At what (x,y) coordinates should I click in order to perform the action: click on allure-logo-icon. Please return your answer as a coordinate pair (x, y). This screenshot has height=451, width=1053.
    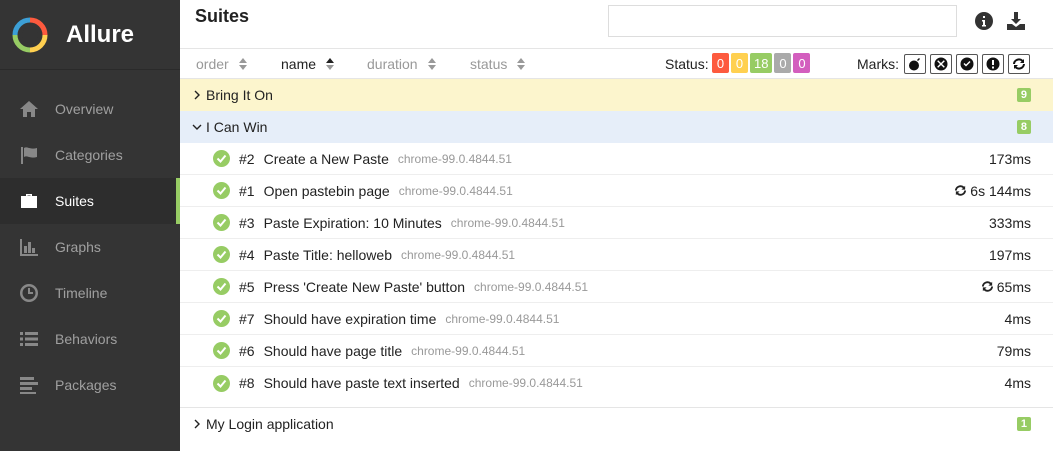
    Looking at the image, I should click on (30, 34).